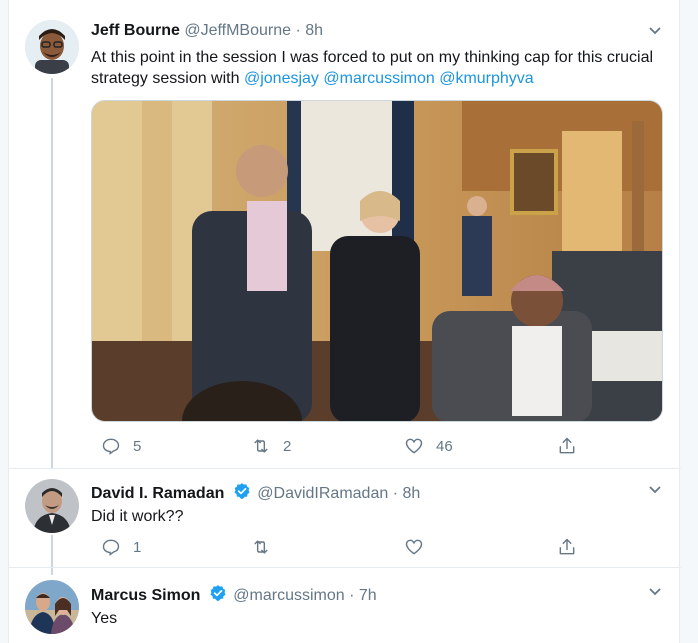 This screenshot has height=643, width=698. What do you see at coordinates (281, 78) in the screenshot?
I see `mention-link: @jonesjay` at bounding box center [281, 78].